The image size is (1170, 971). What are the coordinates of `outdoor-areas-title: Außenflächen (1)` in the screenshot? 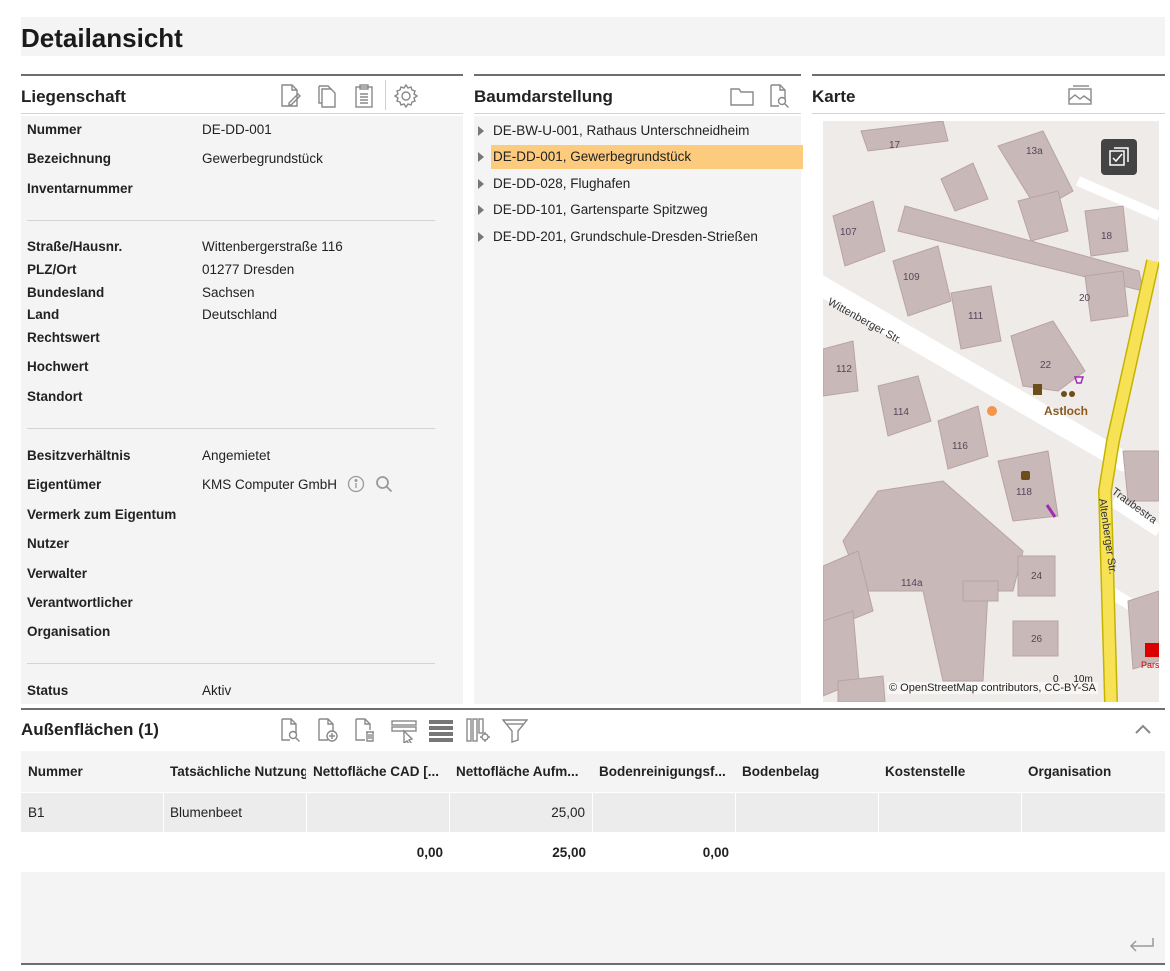 It's located at (90, 729).